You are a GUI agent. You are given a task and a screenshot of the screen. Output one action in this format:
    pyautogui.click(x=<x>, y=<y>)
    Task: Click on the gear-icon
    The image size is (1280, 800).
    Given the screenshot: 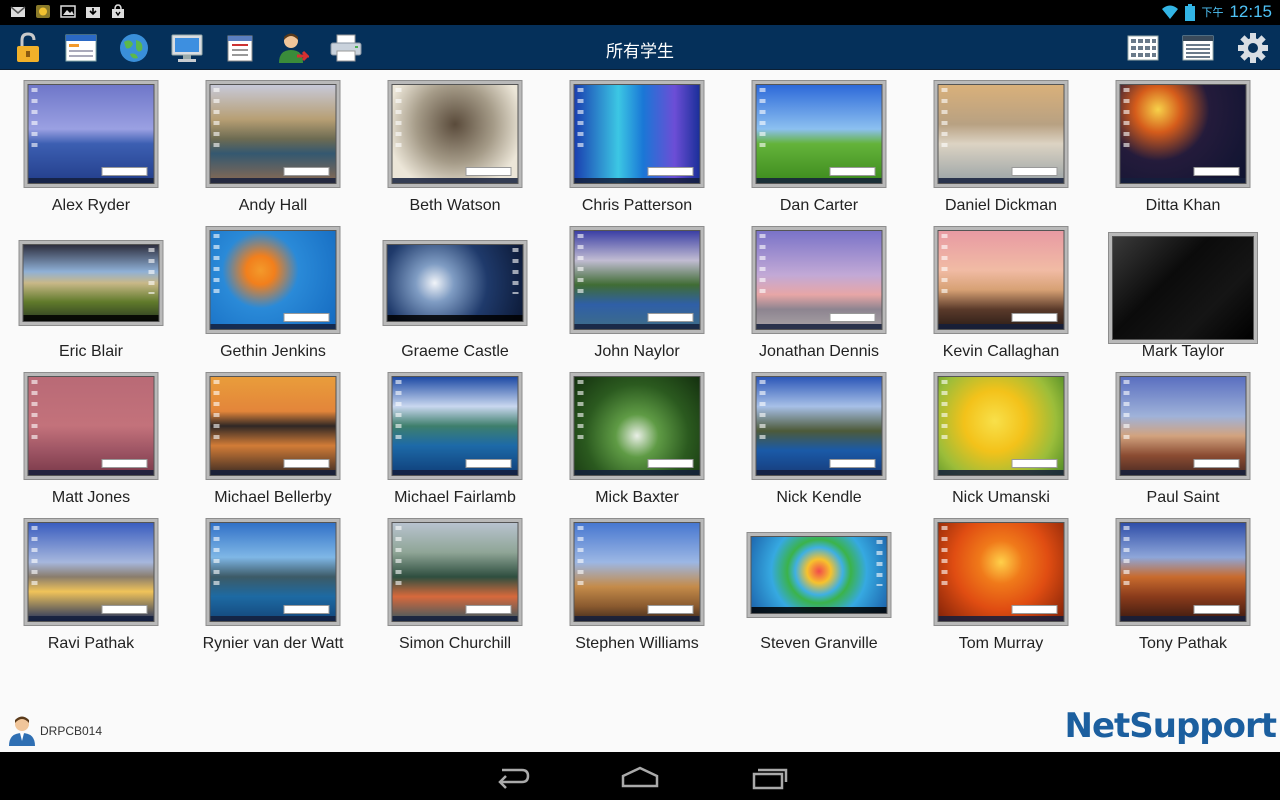 What is the action you would take?
    pyautogui.click(x=1252, y=47)
    